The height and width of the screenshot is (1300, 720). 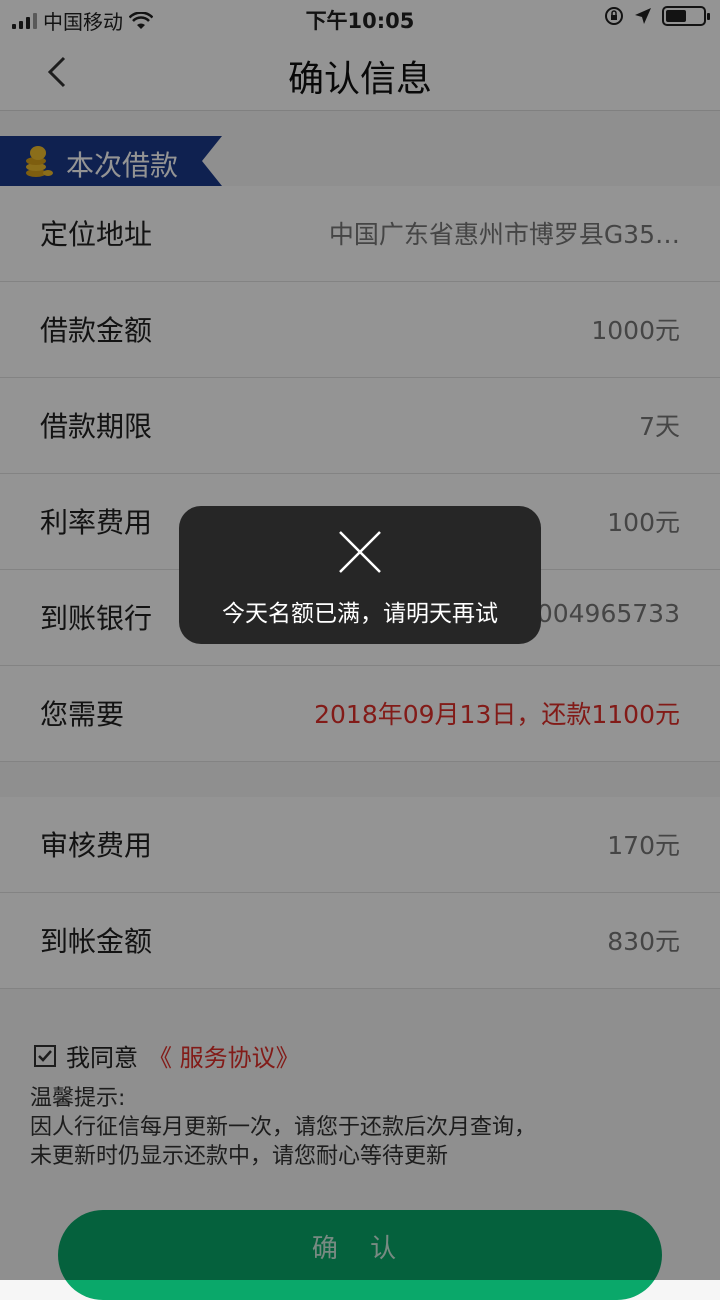 I want to click on close-icon, so click(x=360, y=552).